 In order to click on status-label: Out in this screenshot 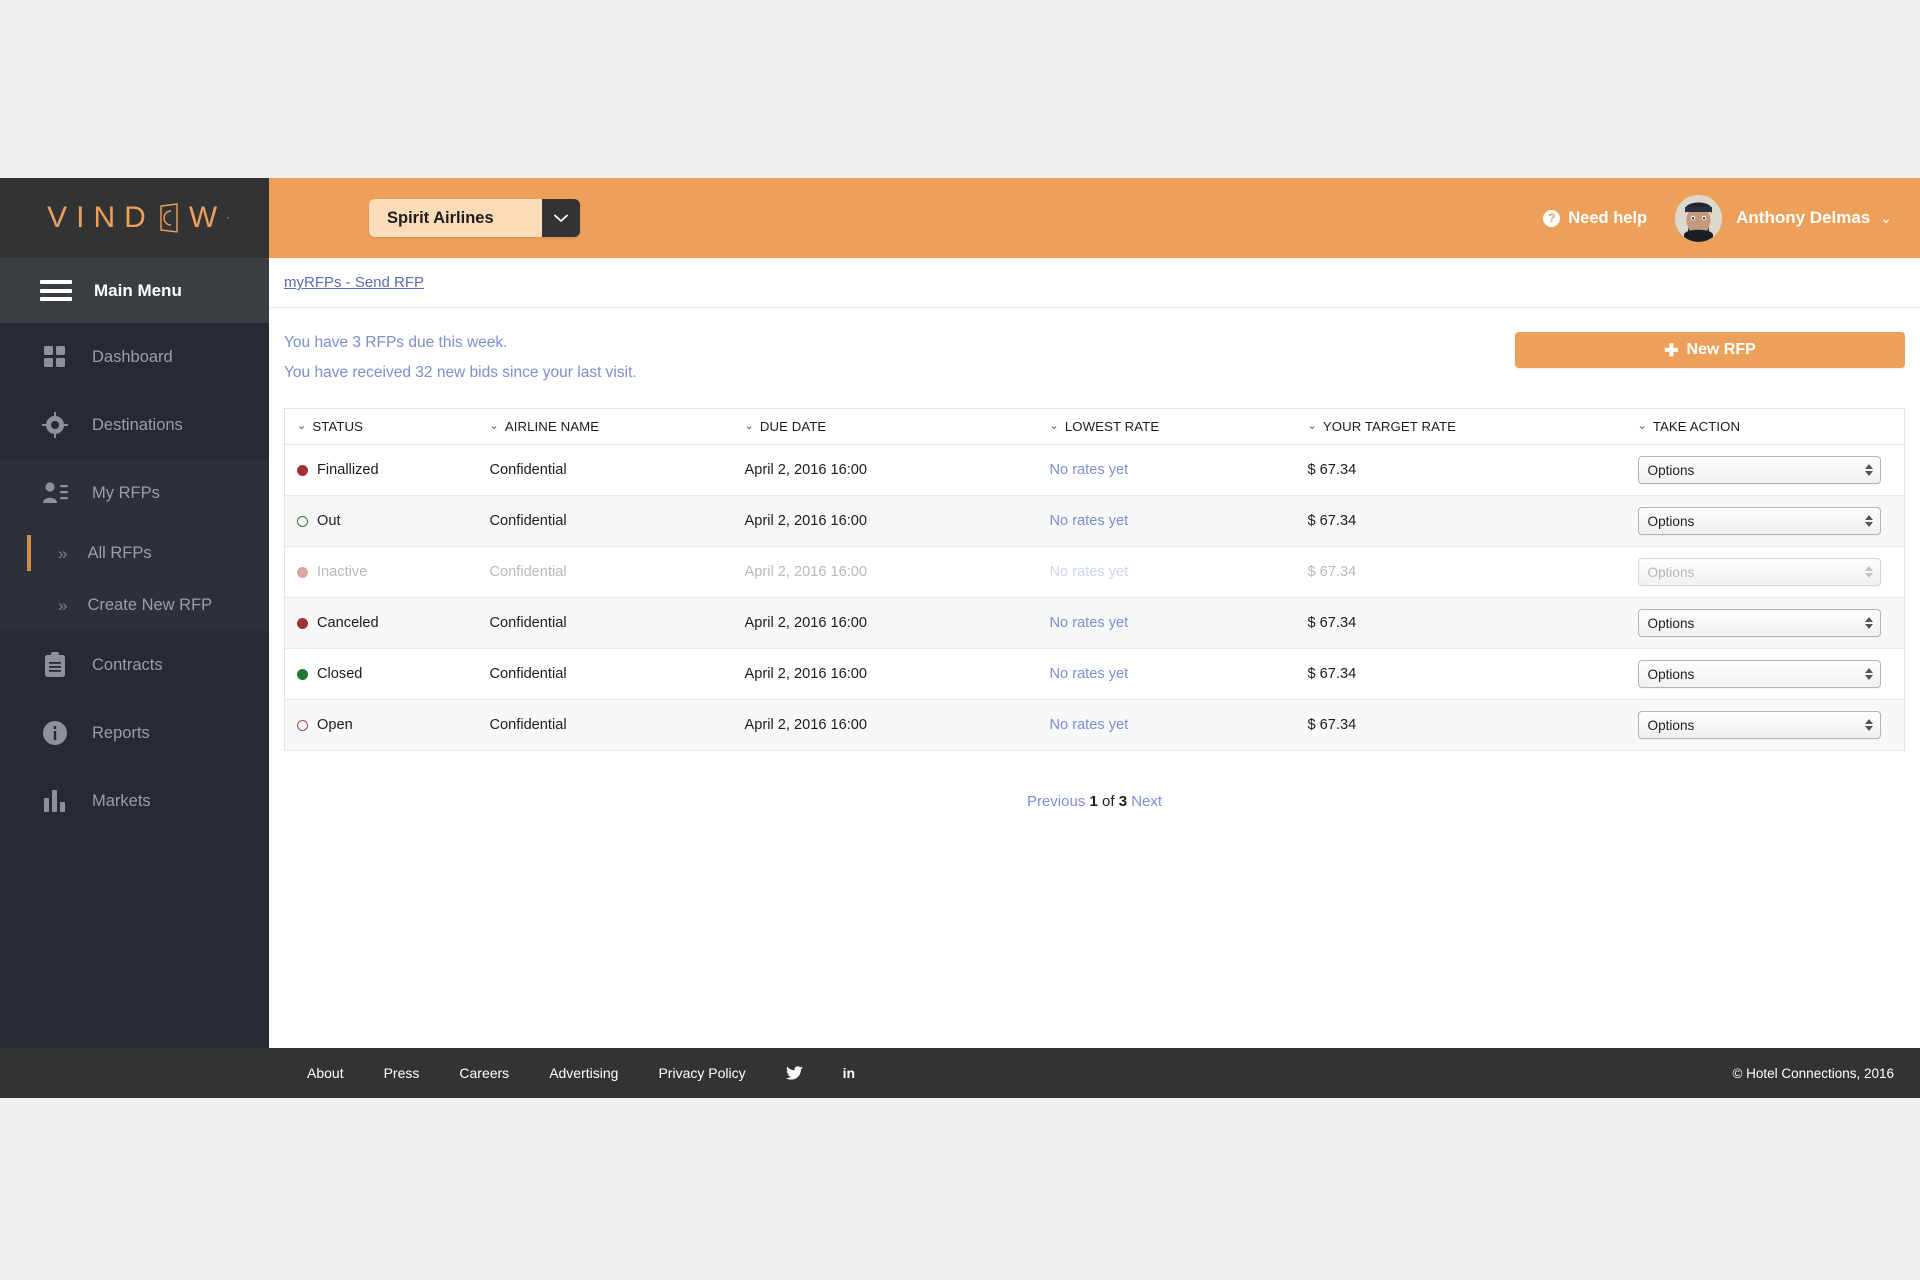, I will do `click(329, 521)`.